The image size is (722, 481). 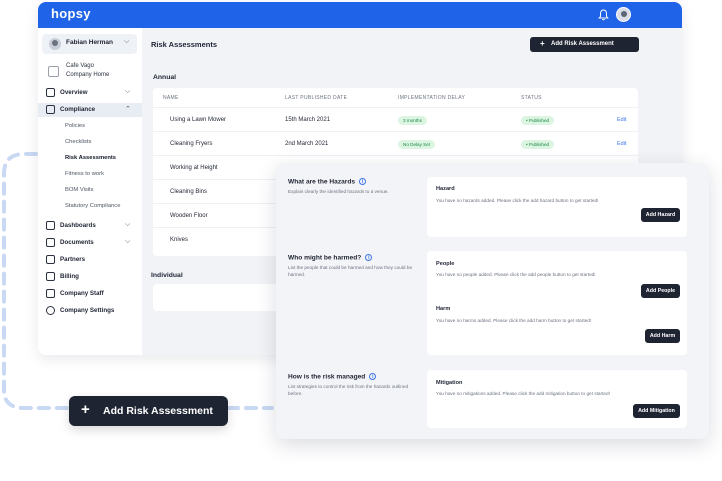 What do you see at coordinates (78, 225) in the screenshot?
I see `sidebar-item-label: Dashboards` at bounding box center [78, 225].